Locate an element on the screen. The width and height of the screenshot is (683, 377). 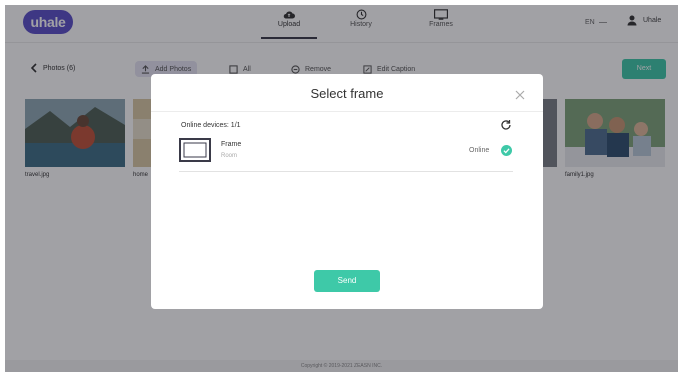
close-icon is located at coordinates (520, 95).